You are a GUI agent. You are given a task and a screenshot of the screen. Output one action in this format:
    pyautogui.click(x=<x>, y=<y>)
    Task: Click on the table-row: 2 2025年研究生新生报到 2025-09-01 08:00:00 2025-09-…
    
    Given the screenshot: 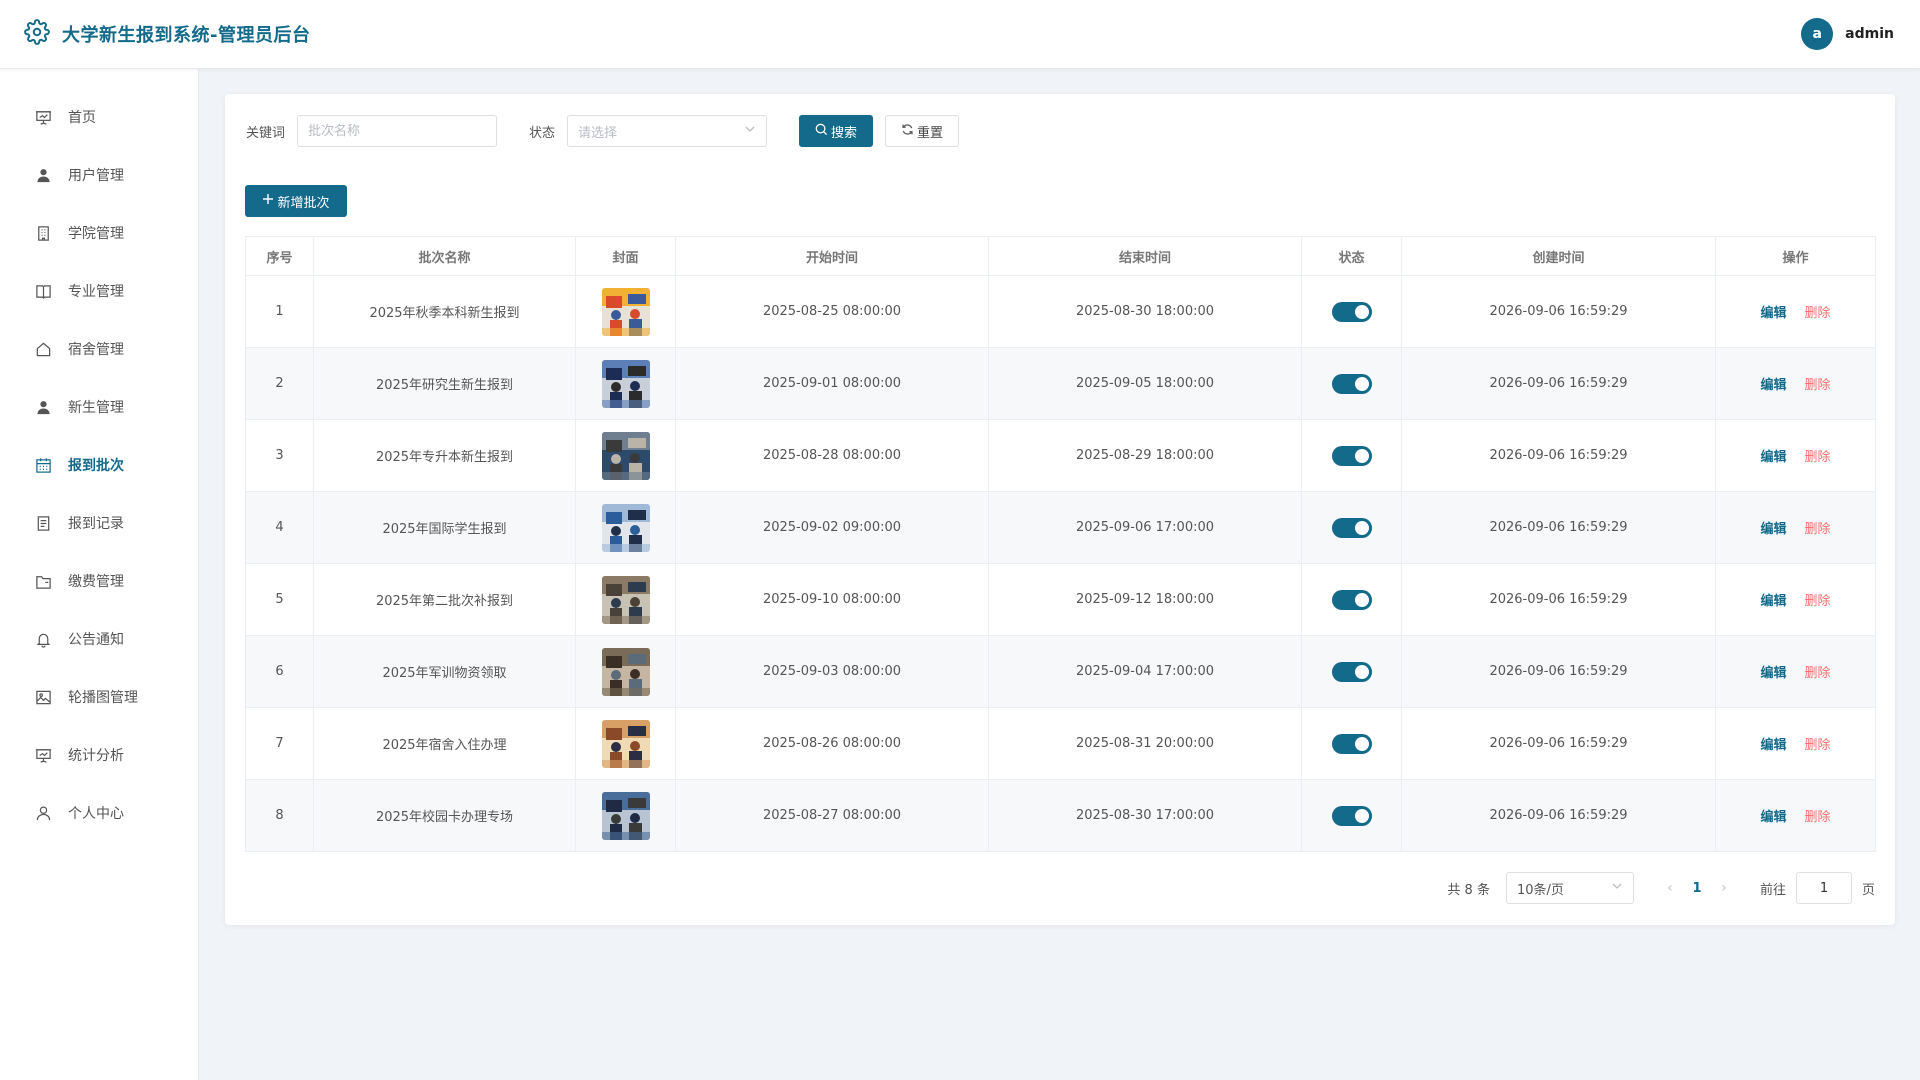 What is the action you would take?
    pyautogui.click(x=1060, y=383)
    